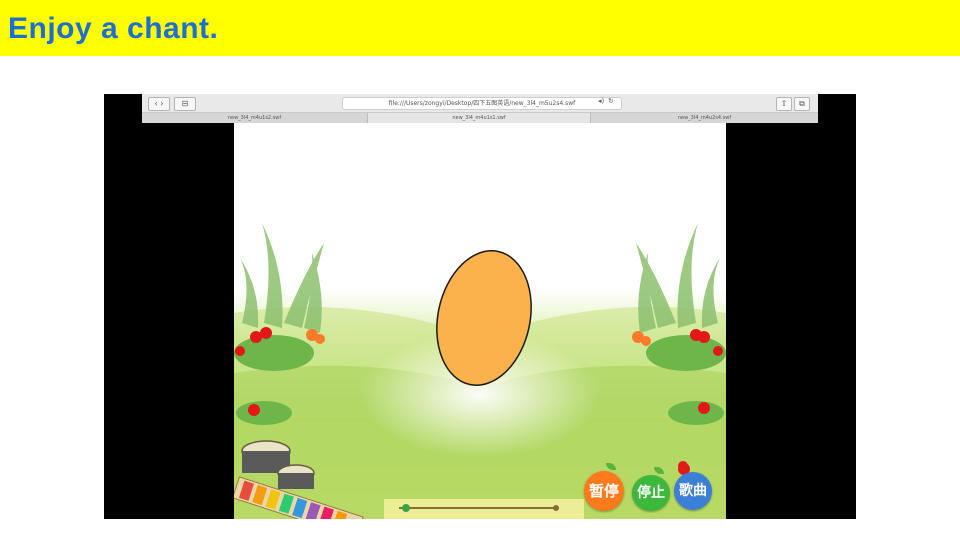  I want to click on share-icon: ⇧, so click(784, 104).